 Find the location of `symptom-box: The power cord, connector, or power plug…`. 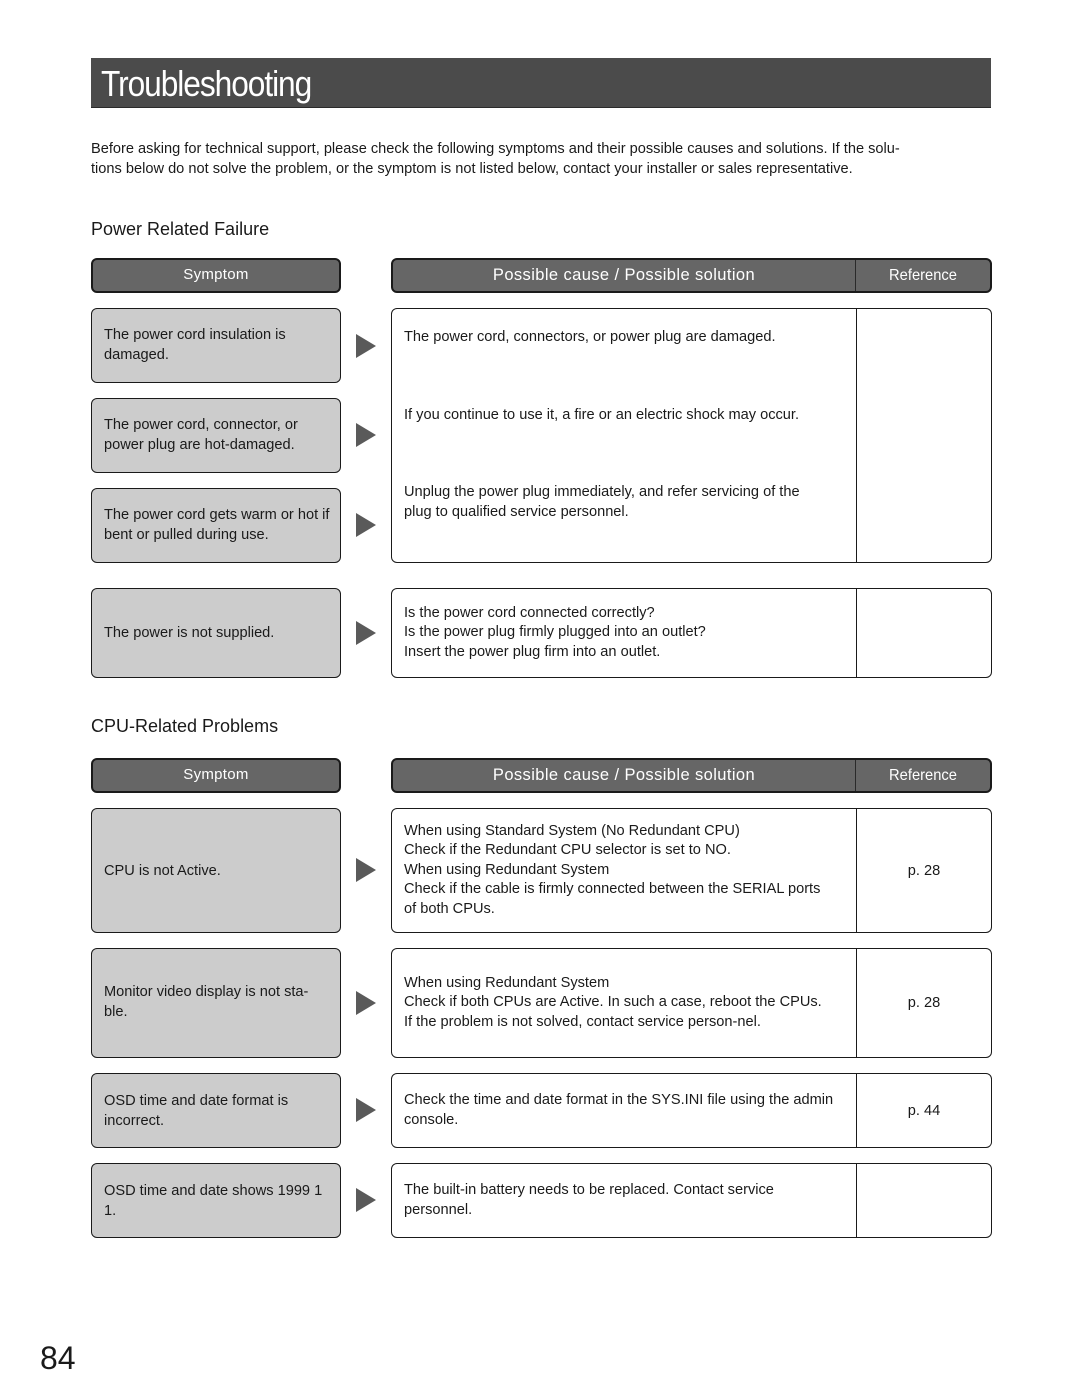

symptom-box: The power cord, connector, or power plug… is located at coordinates (216, 435).